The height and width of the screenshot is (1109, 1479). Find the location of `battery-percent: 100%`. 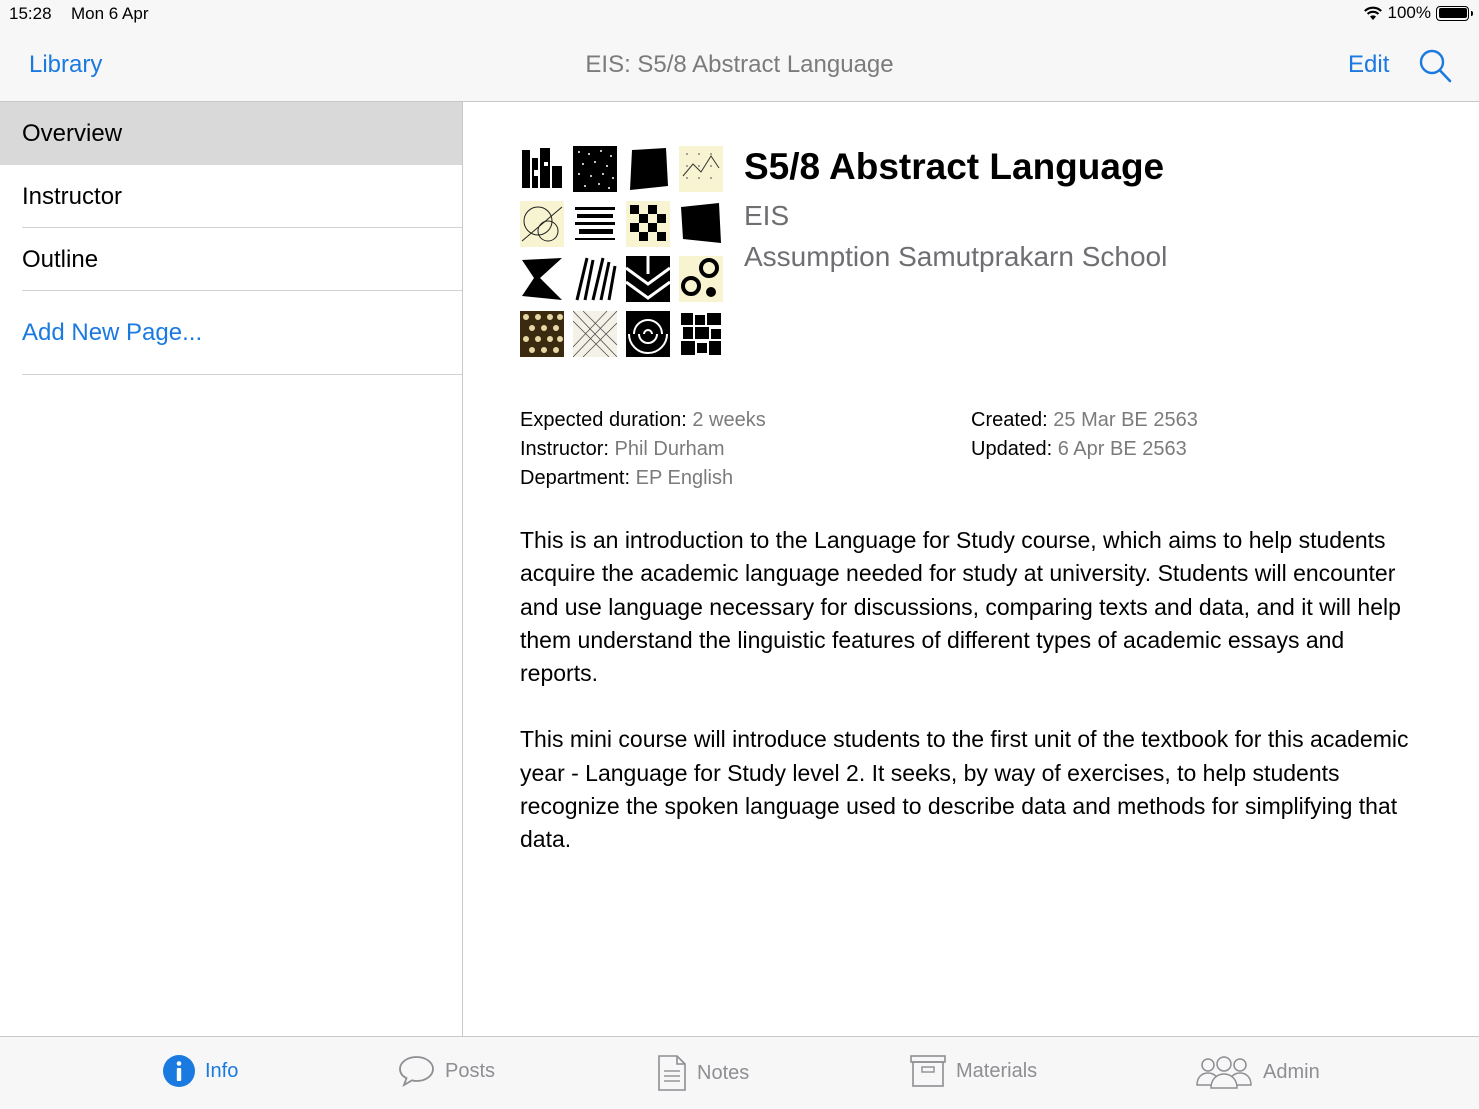

battery-percent: 100% is located at coordinates (1409, 12).